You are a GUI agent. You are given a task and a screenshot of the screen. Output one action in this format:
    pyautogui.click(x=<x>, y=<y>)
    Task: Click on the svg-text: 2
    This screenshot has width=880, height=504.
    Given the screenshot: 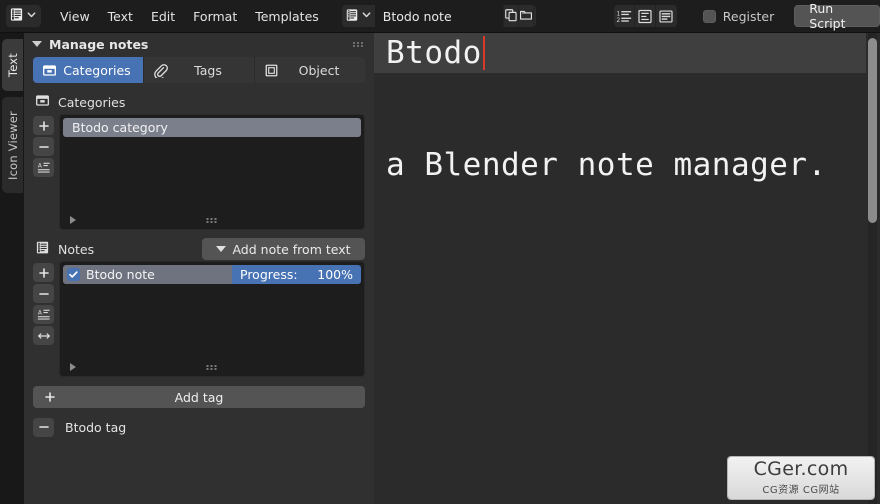 What is the action you would take?
    pyautogui.click(x=619, y=21)
    